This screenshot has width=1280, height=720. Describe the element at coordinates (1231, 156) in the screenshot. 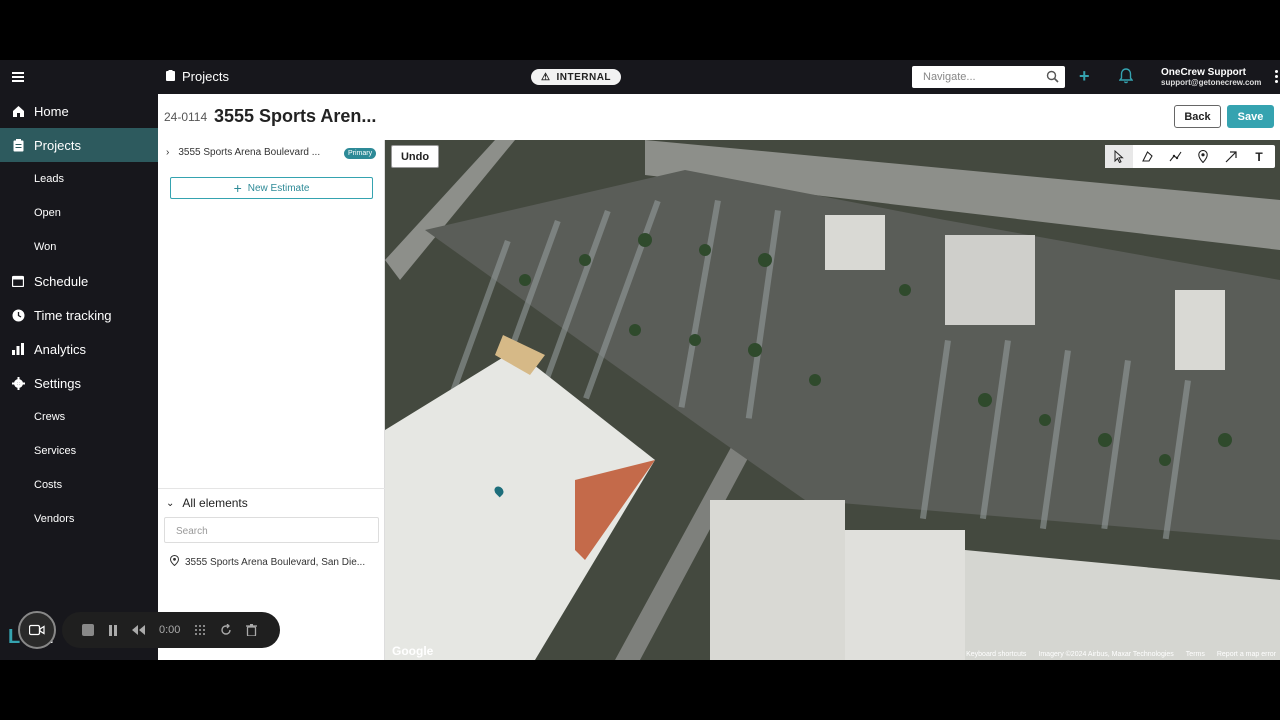

I see `arrow-tool-icon` at that location.